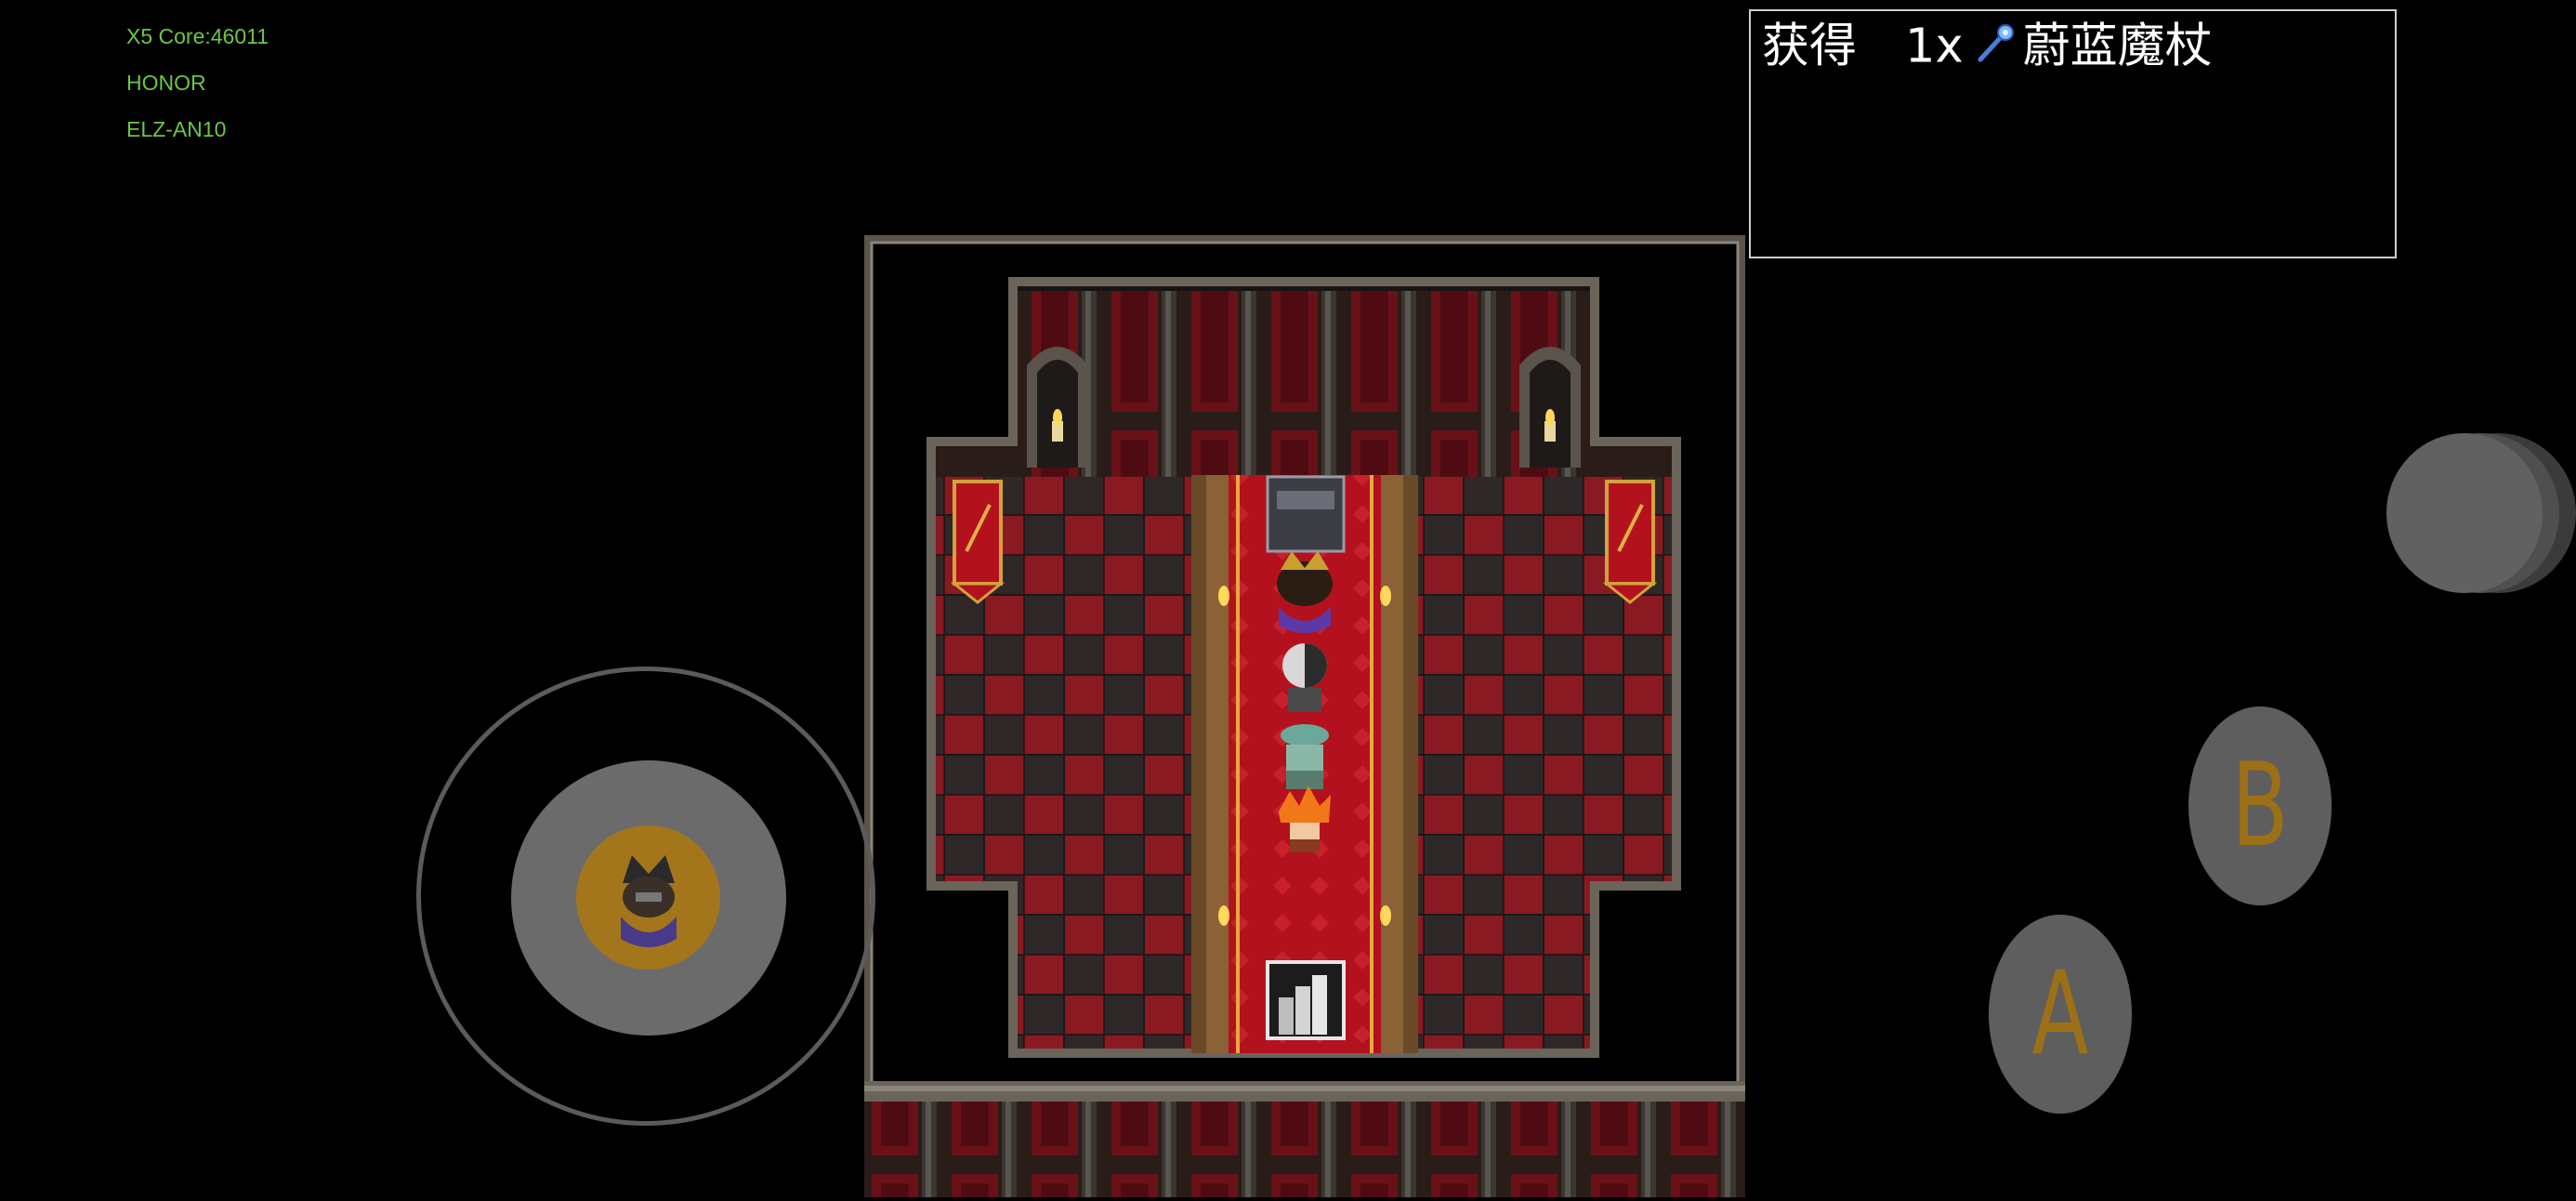 This screenshot has height=1201, width=2576. I want to click on a-button: A, so click(2060, 1014).